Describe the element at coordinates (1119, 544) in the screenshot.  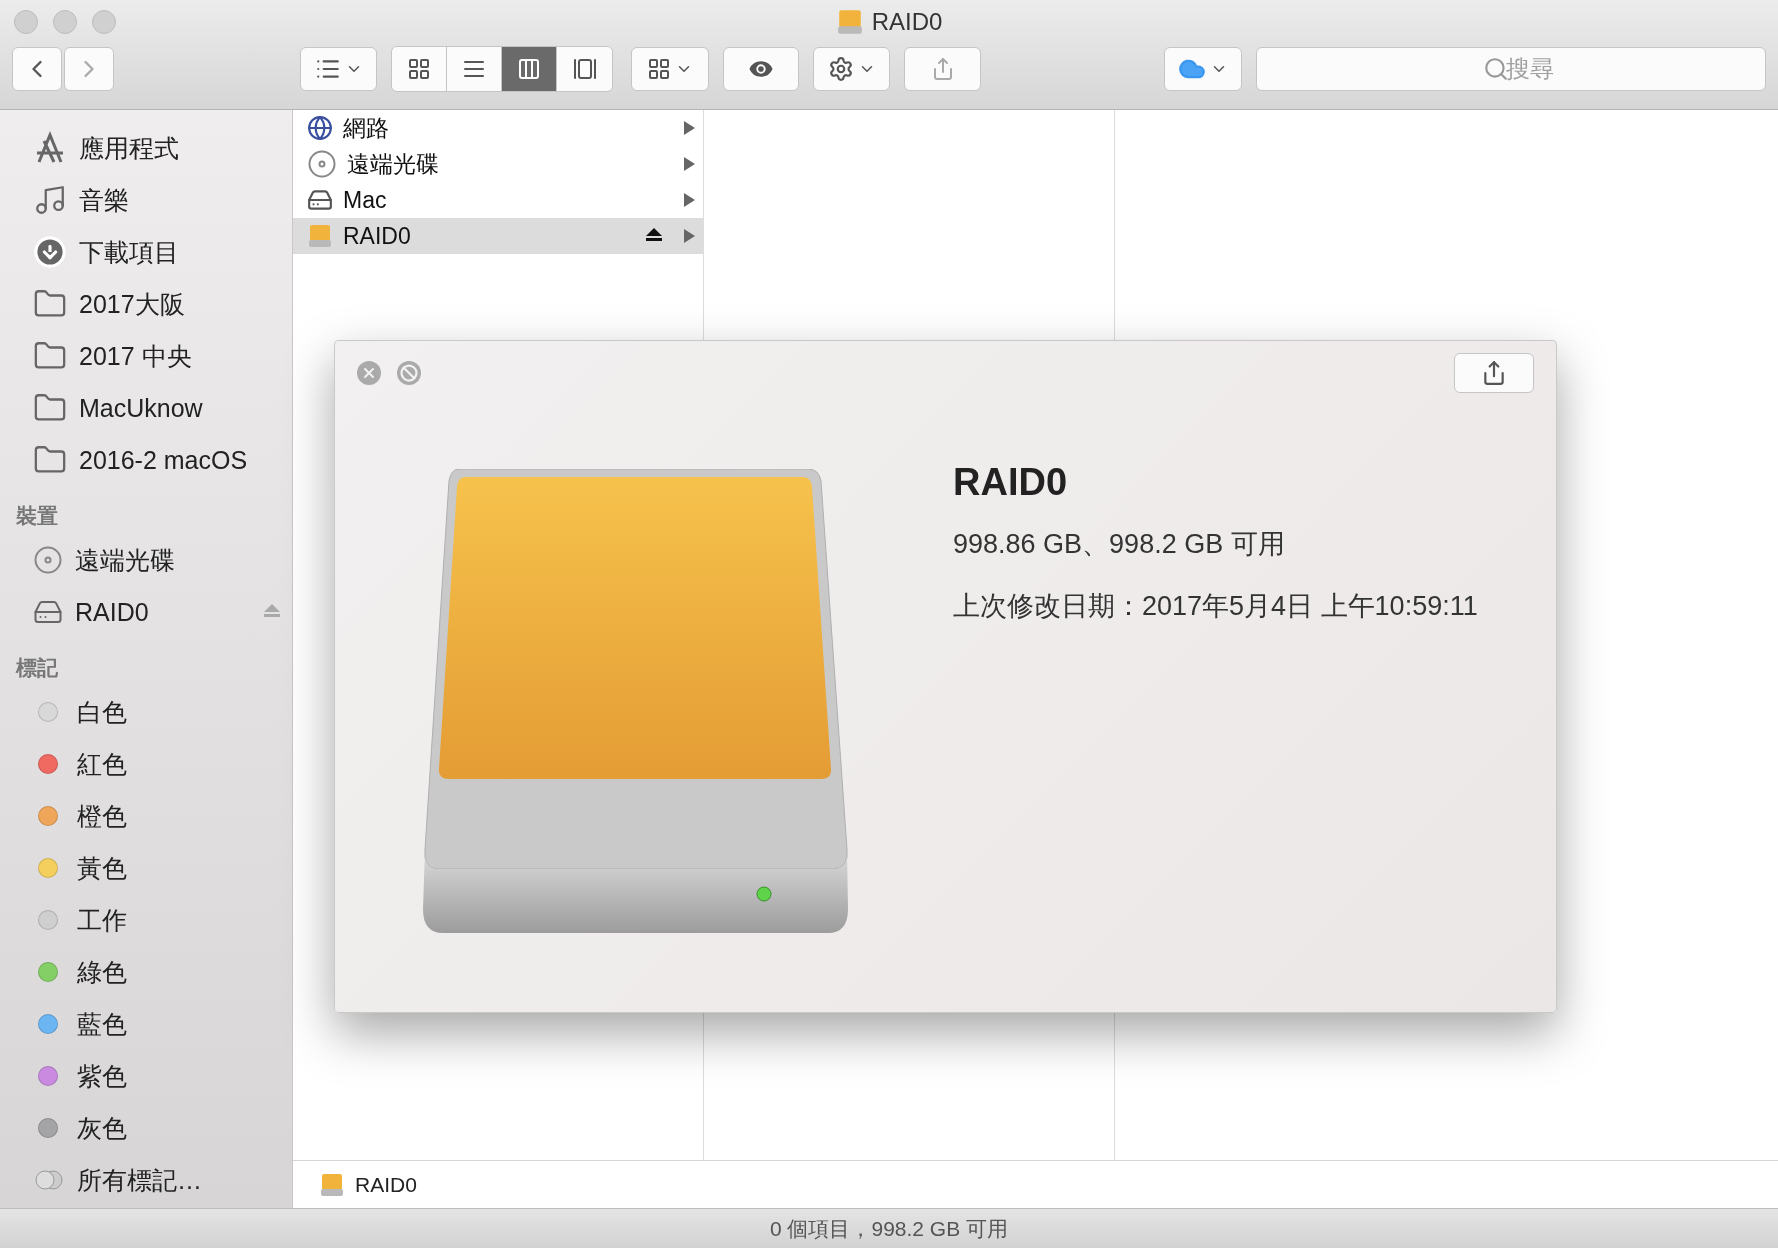
I see `capacity-text: 998.86 GB、998.2 GB 可用` at that location.